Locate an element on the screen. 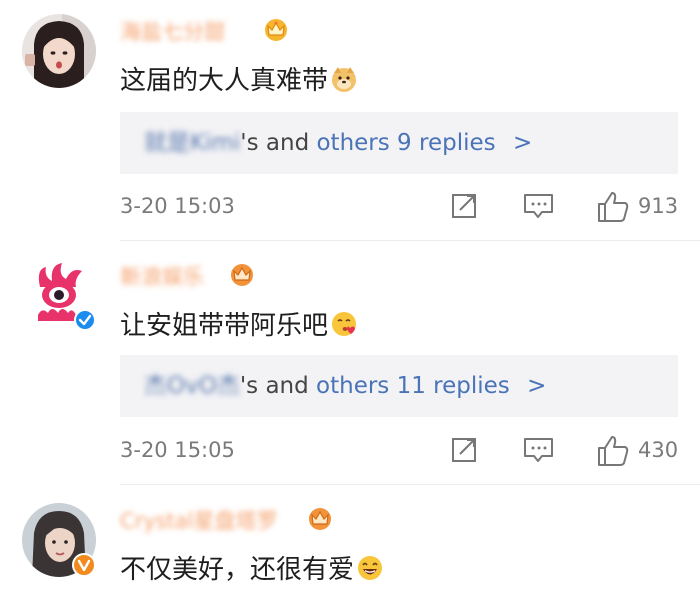  comment-meta: 3-20 15:03 913 is located at coordinates (410, 208).